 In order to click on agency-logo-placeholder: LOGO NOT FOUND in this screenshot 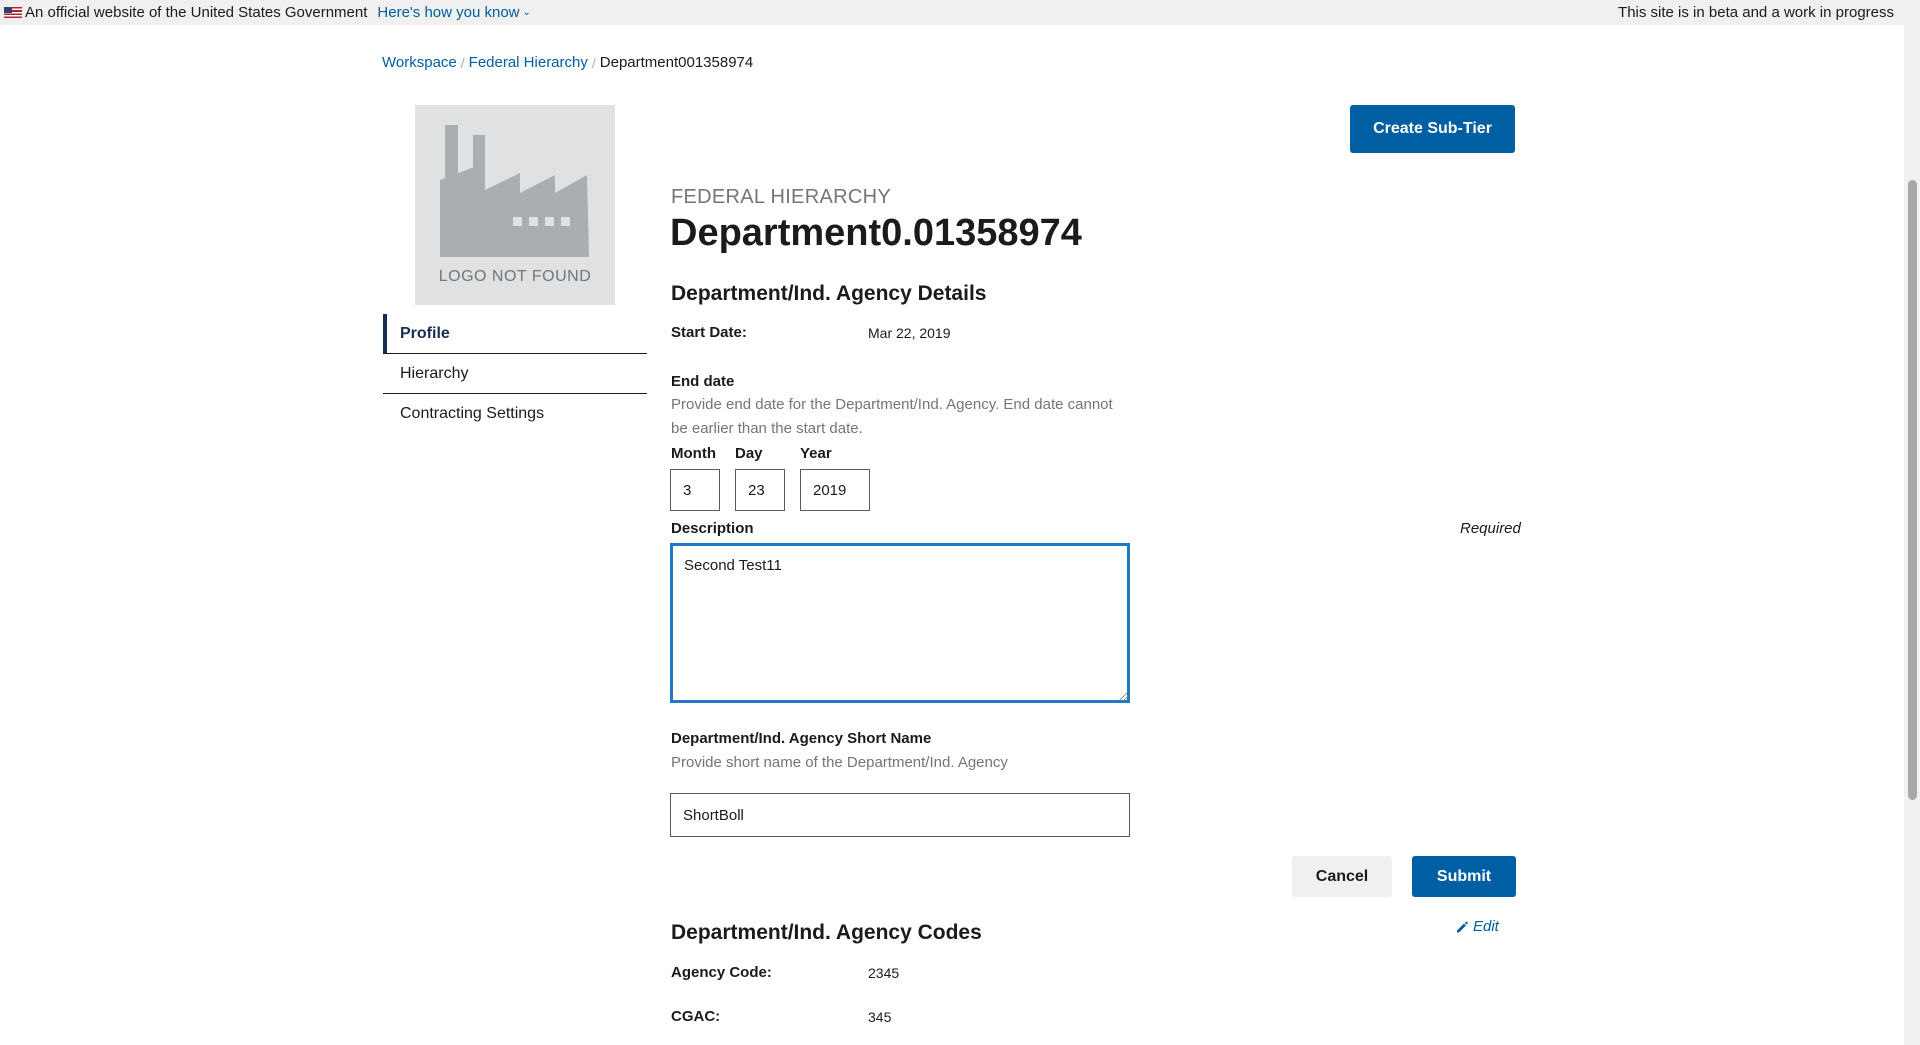, I will do `click(515, 205)`.